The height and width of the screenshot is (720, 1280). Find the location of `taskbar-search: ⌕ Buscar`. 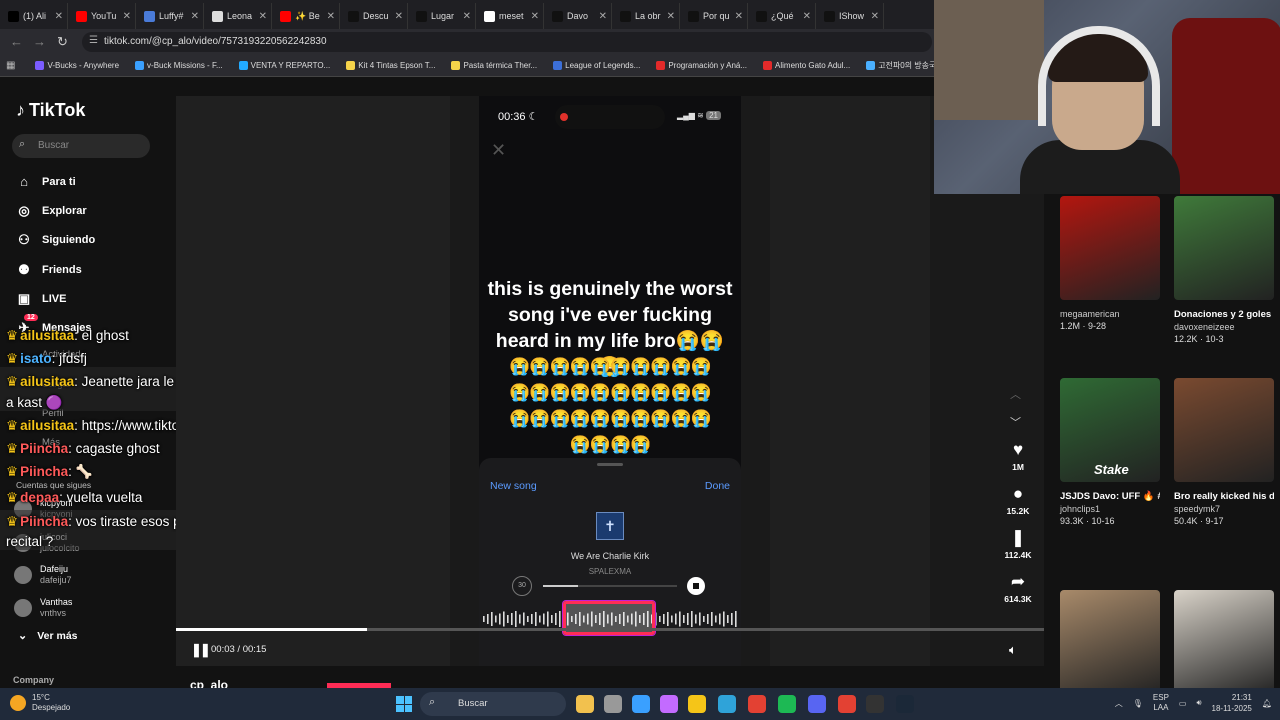

taskbar-search: ⌕ Buscar is located at coordinates (493, 704).